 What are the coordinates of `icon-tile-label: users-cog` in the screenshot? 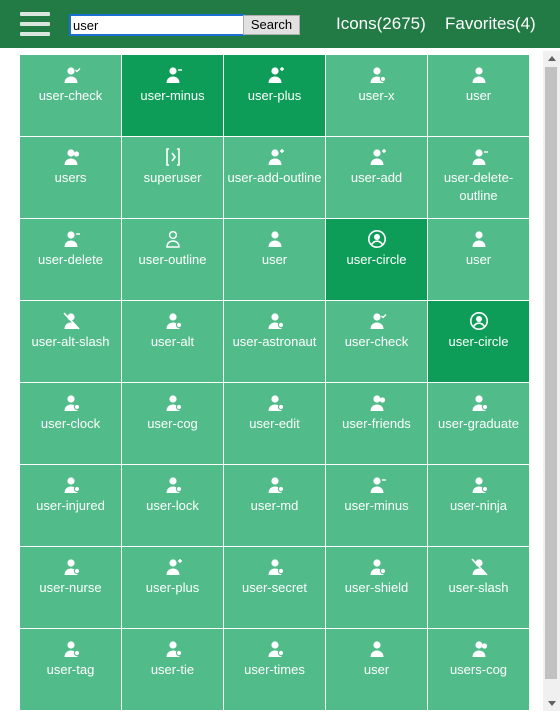 It's located at (478, 669).